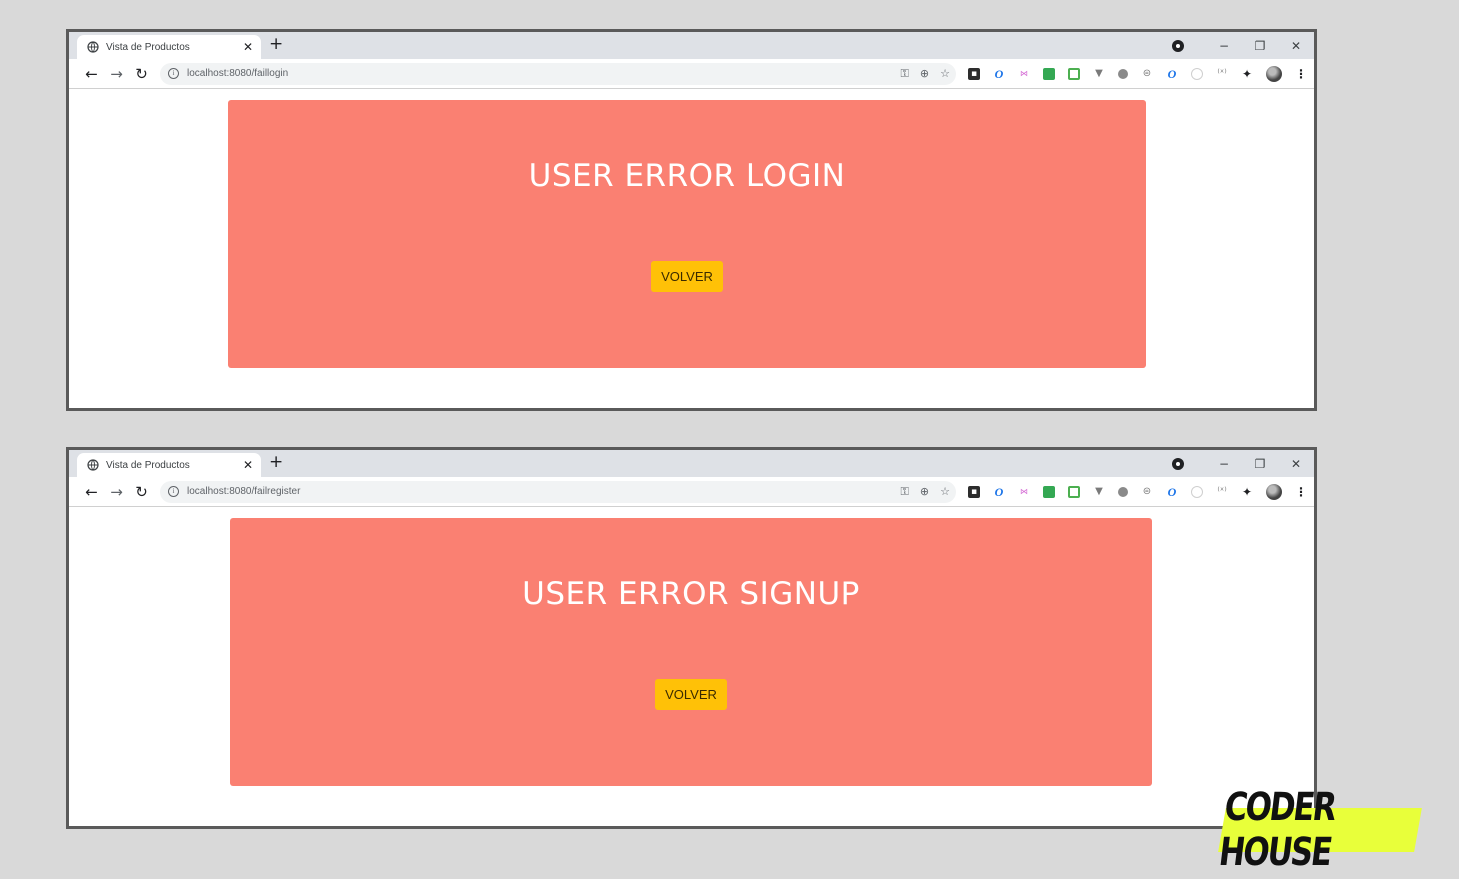  I want to click on address-bar: i localhost:8080/failregister ⚿ ⊕ ☆, so click(558, 491).